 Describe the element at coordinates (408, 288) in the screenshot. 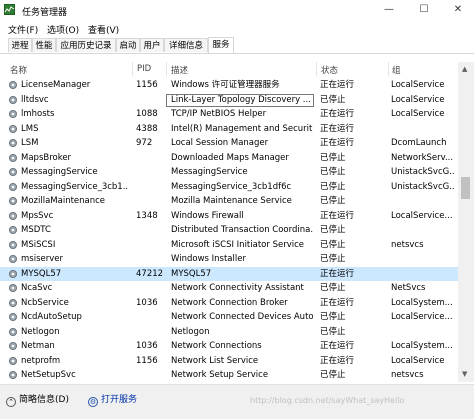

I see `service-group: NetSvcs` at that location.